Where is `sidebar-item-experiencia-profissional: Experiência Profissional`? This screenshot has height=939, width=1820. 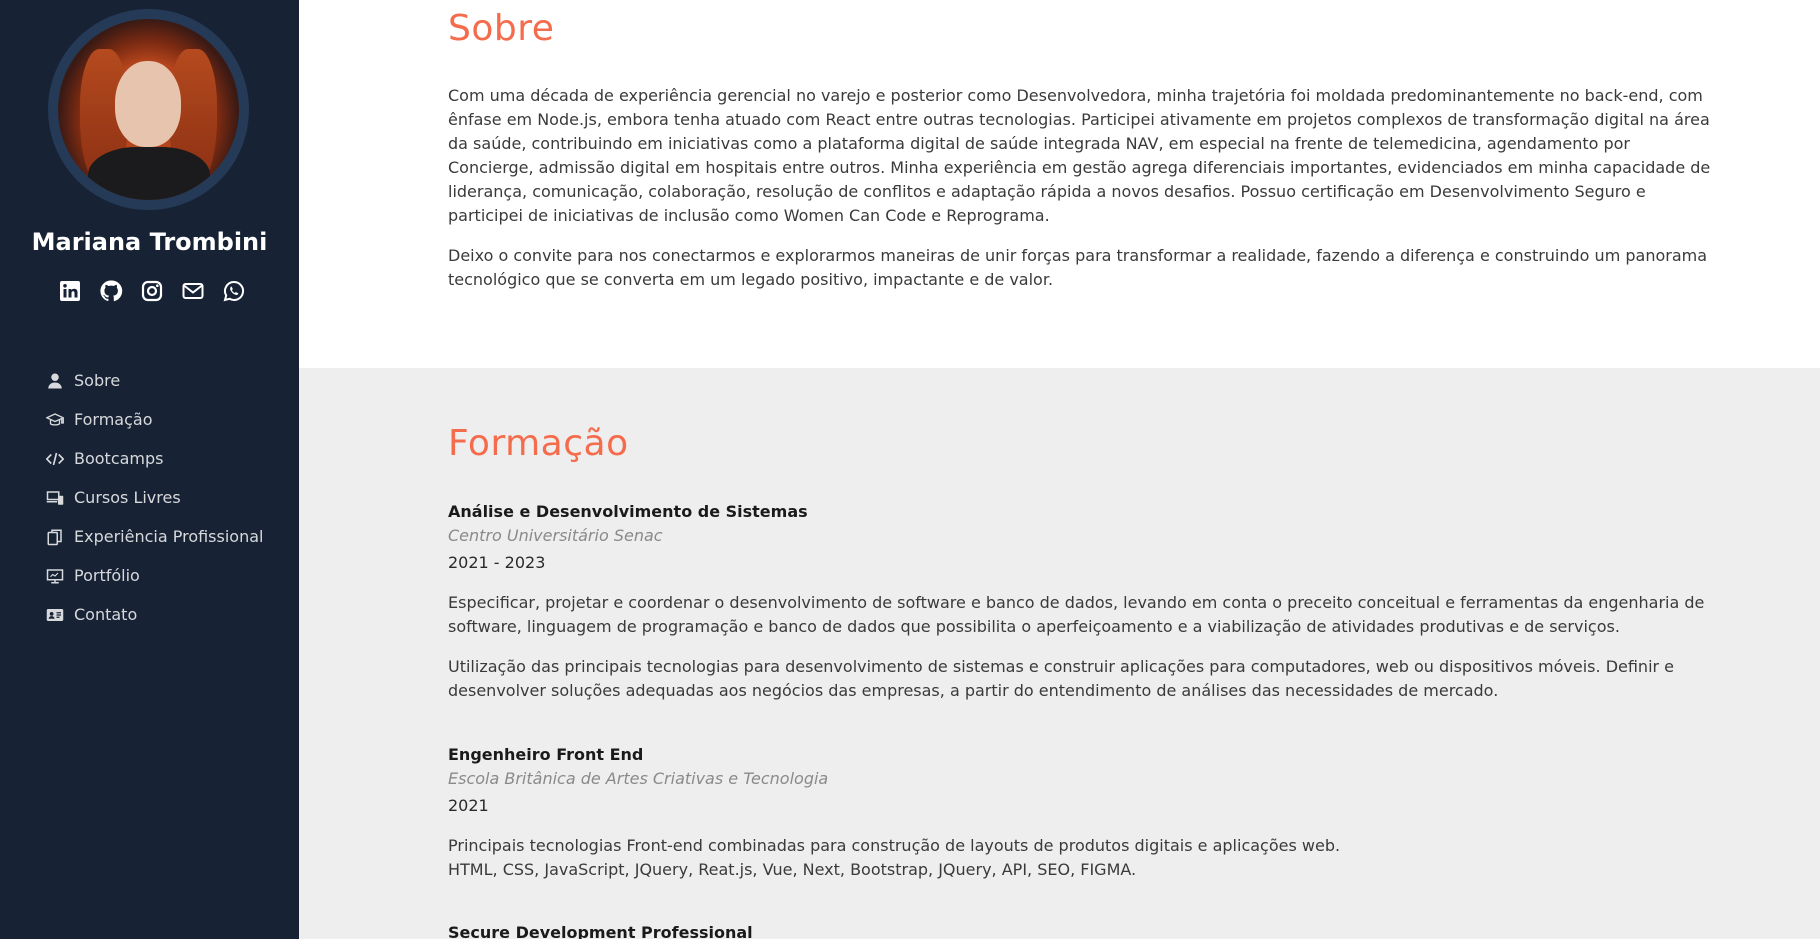 sidebar-item-experiencia-profissional: Experiência Profissional is located at coordinates (154, 536).